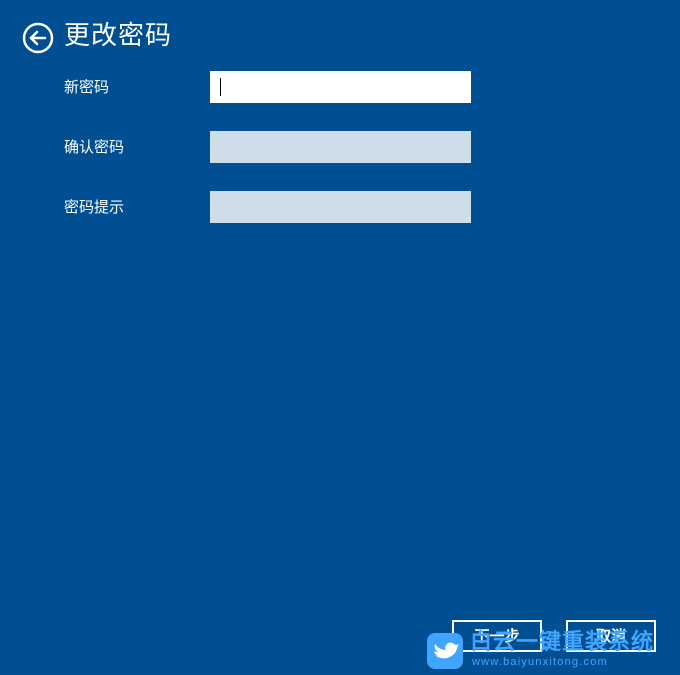 The height and width of the screenshot is (675, 680). I want to click on back-button, so click(38, 38).